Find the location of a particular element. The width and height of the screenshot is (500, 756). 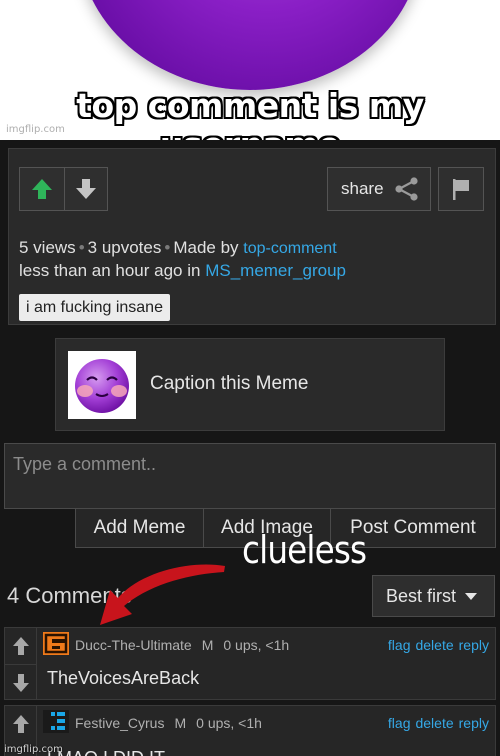

flag-icon is located at coordinates (461, 189).